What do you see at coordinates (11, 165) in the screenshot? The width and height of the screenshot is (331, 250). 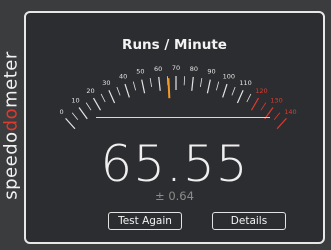 I see `brand-prefix: speedo` at bounding box center [11, 165].